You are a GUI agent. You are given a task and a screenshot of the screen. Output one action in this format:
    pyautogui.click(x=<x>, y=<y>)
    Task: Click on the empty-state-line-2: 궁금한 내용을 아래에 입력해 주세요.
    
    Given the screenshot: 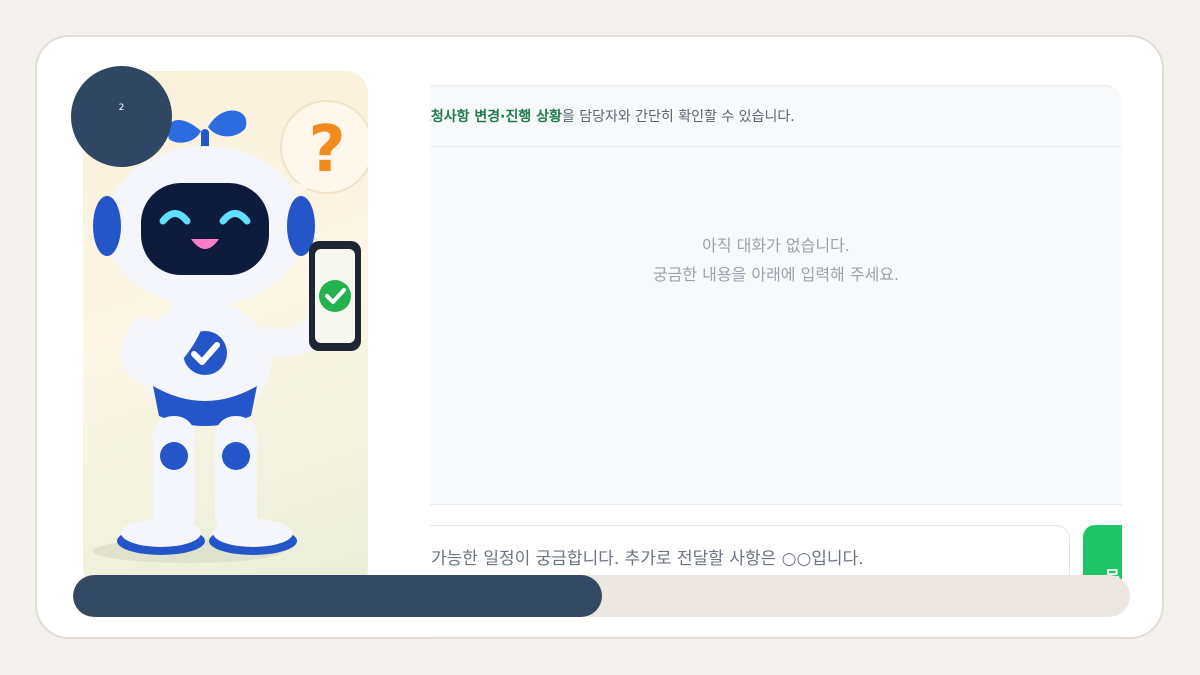 What is the action you would take?
    pyautogui.click(x=776, y=274)
    